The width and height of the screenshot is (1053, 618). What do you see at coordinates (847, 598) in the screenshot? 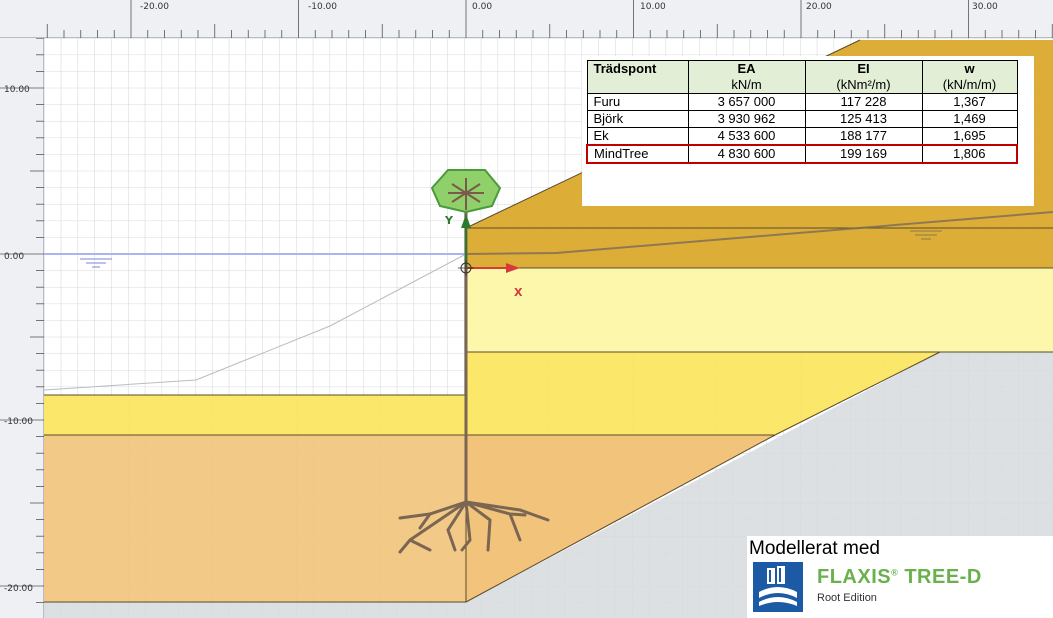
I see `product-edition: Root Edition` at bounding box center [847, 598].